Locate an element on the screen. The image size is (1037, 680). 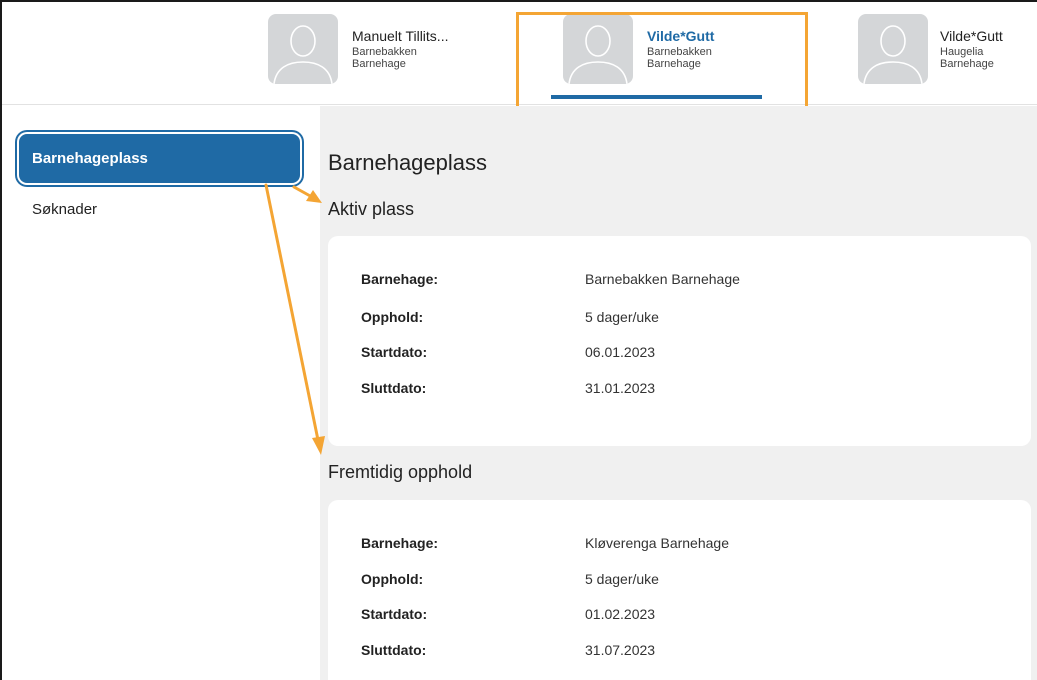
row-value: 06.01.2023 is located at coordinates (620, 352).